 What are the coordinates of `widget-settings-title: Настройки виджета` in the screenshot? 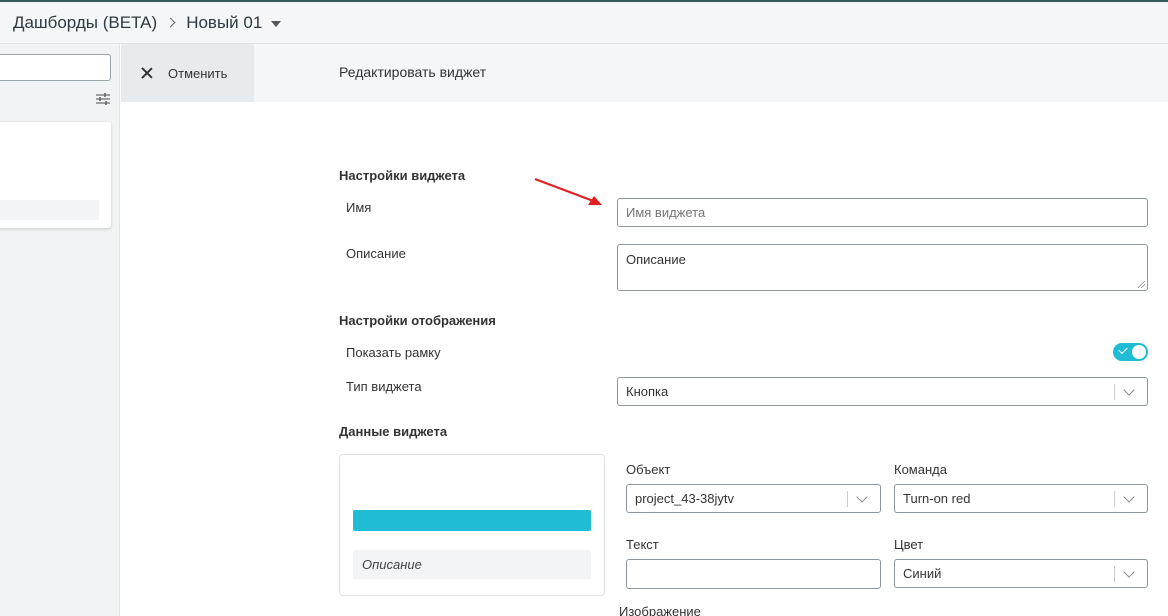 It's located at (402, 175).